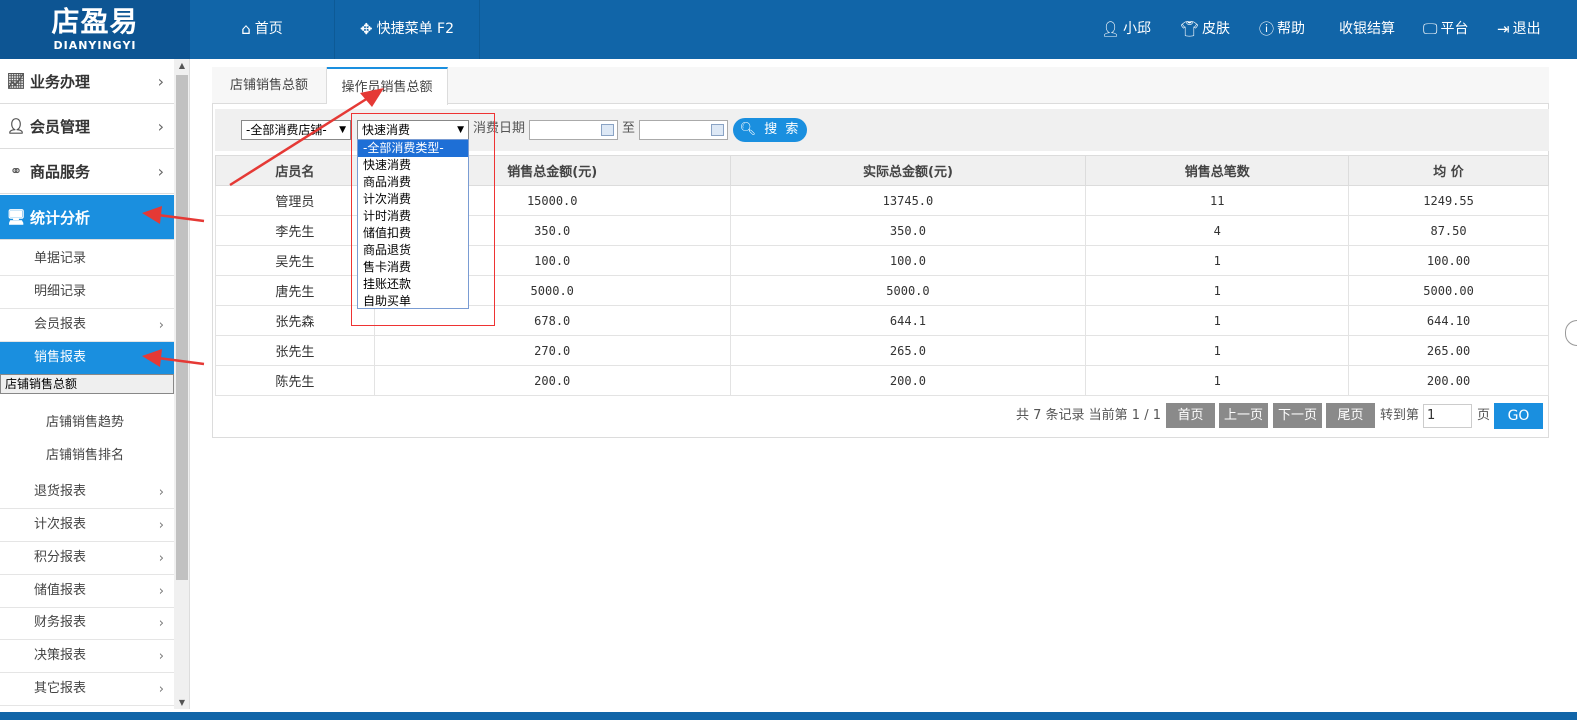 The height and width of the screenshot is (720, 1577). I want to click on sidebar-scrollbar: ▲ ▼, so click(182, 384).